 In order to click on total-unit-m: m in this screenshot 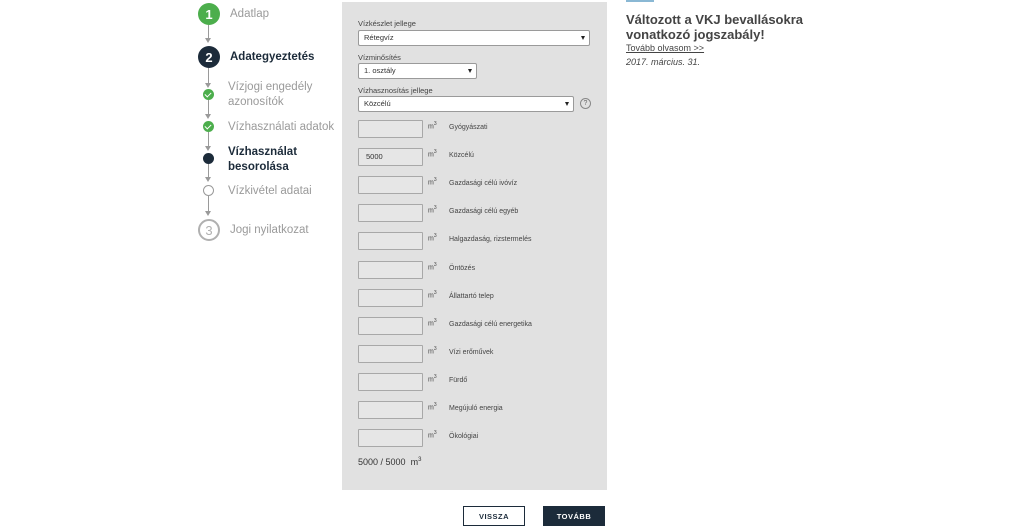, I will do `click(414, 462)`.